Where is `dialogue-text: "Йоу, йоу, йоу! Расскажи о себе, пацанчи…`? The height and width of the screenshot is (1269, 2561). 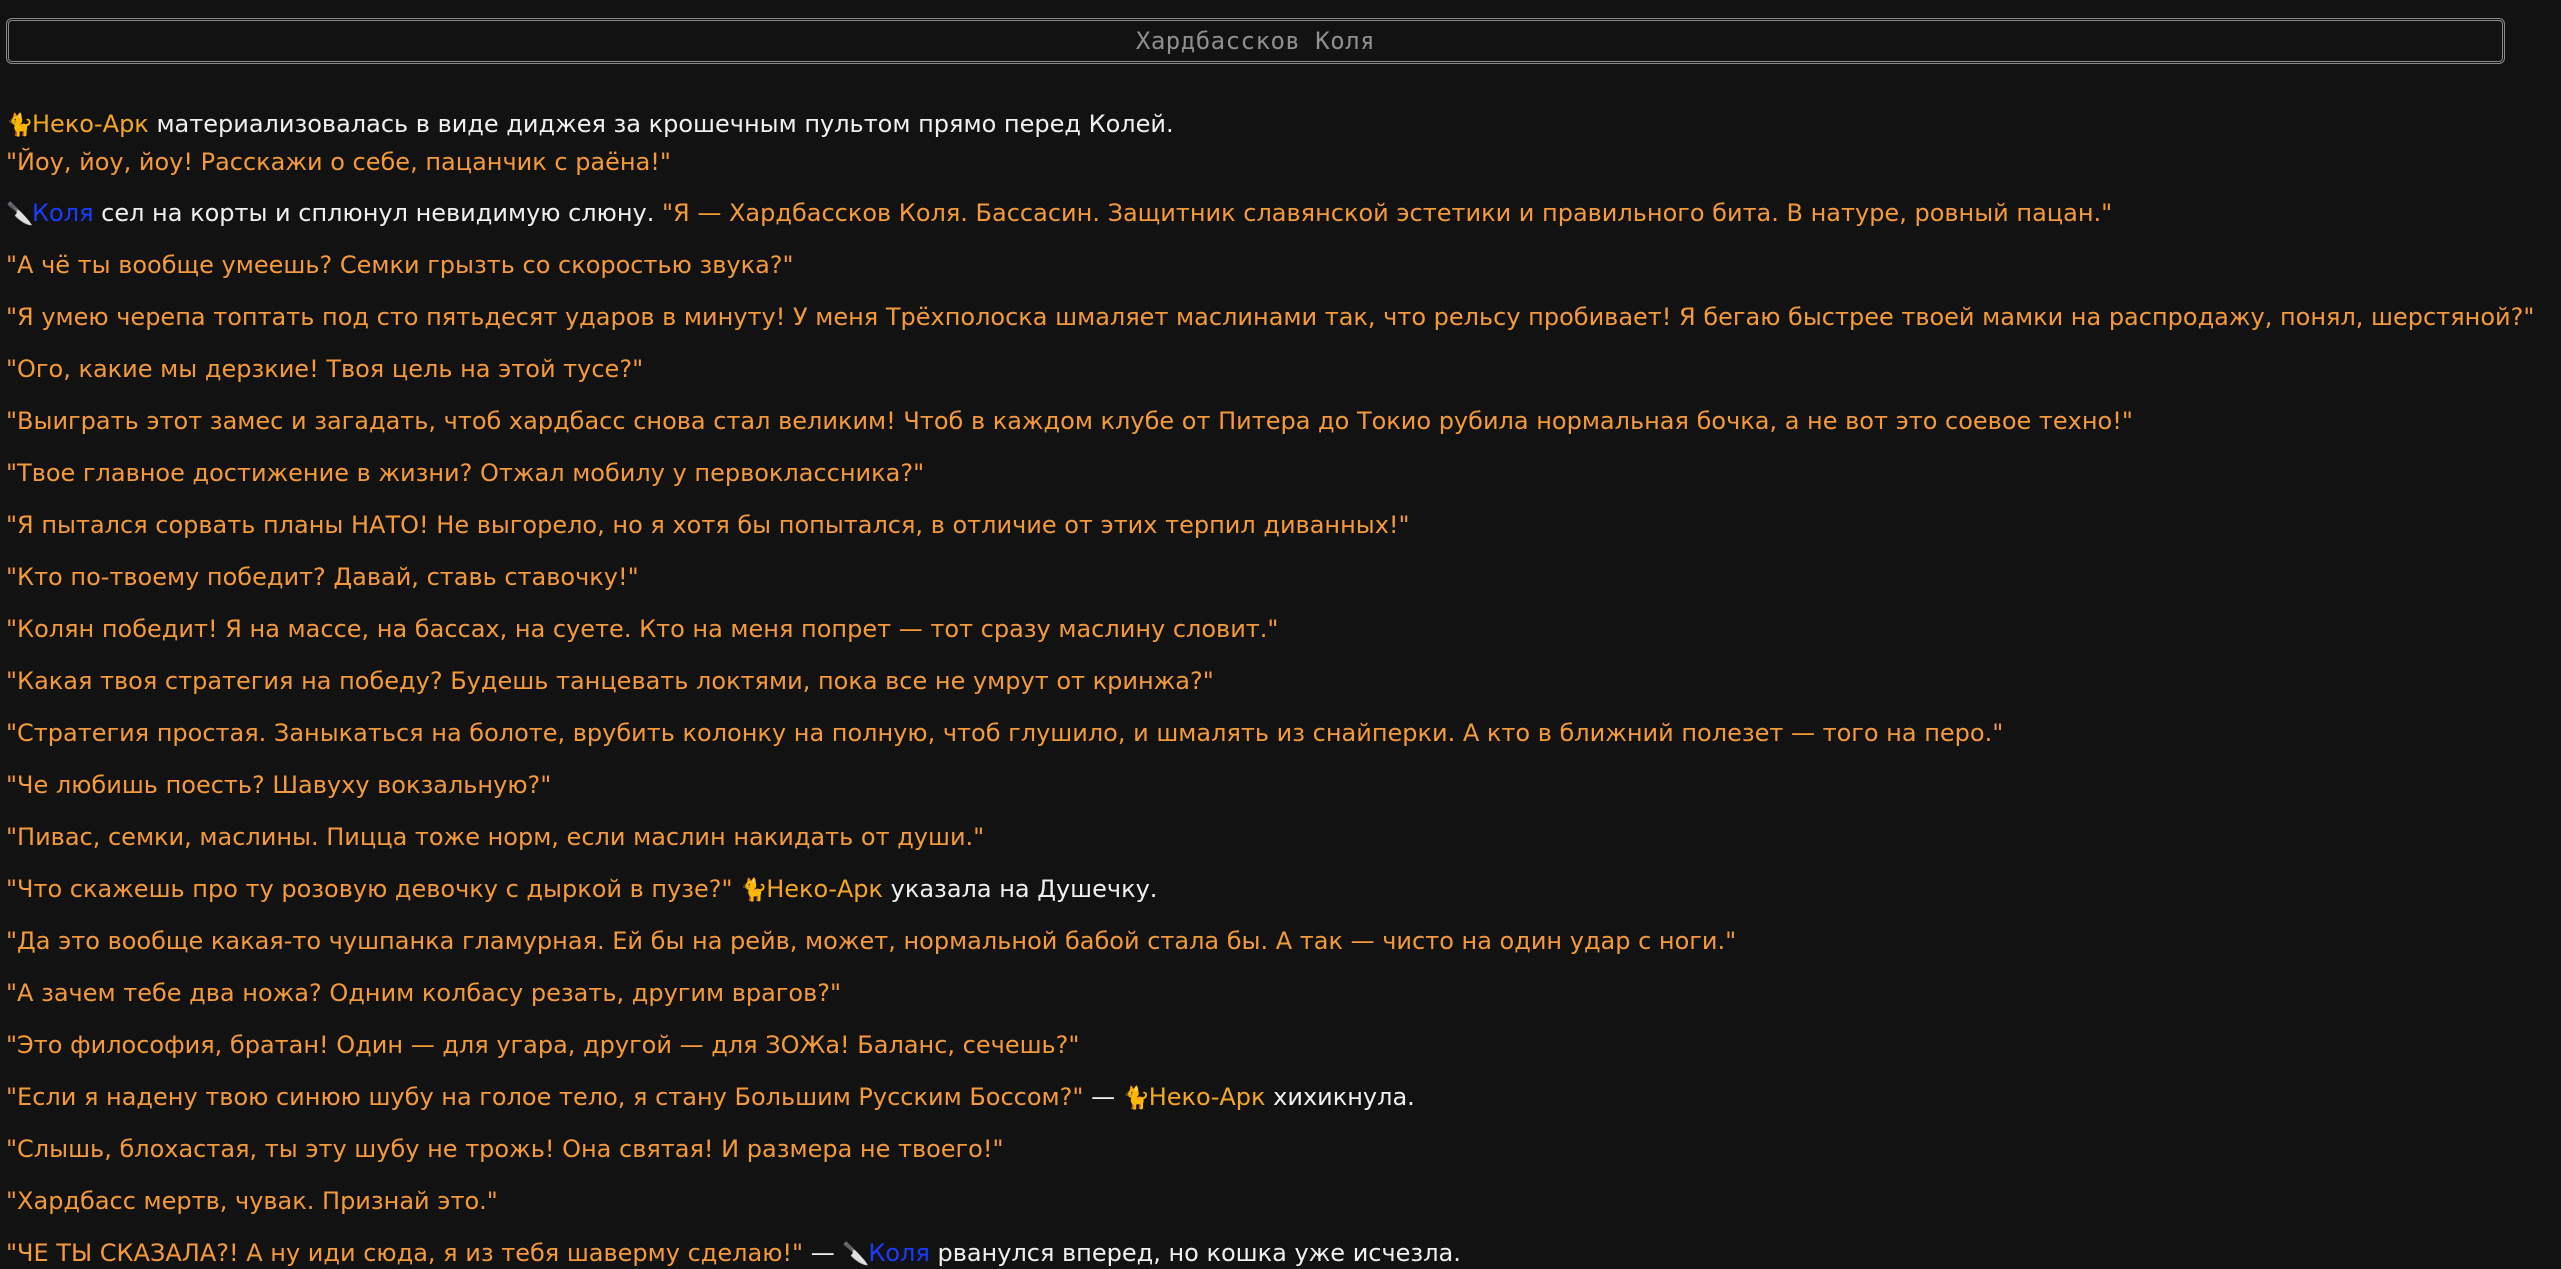 dialogue-text: "Йоу, йоу, йоу! Расскажи о себе, пацанчи… is located at coordinates (338, 162).